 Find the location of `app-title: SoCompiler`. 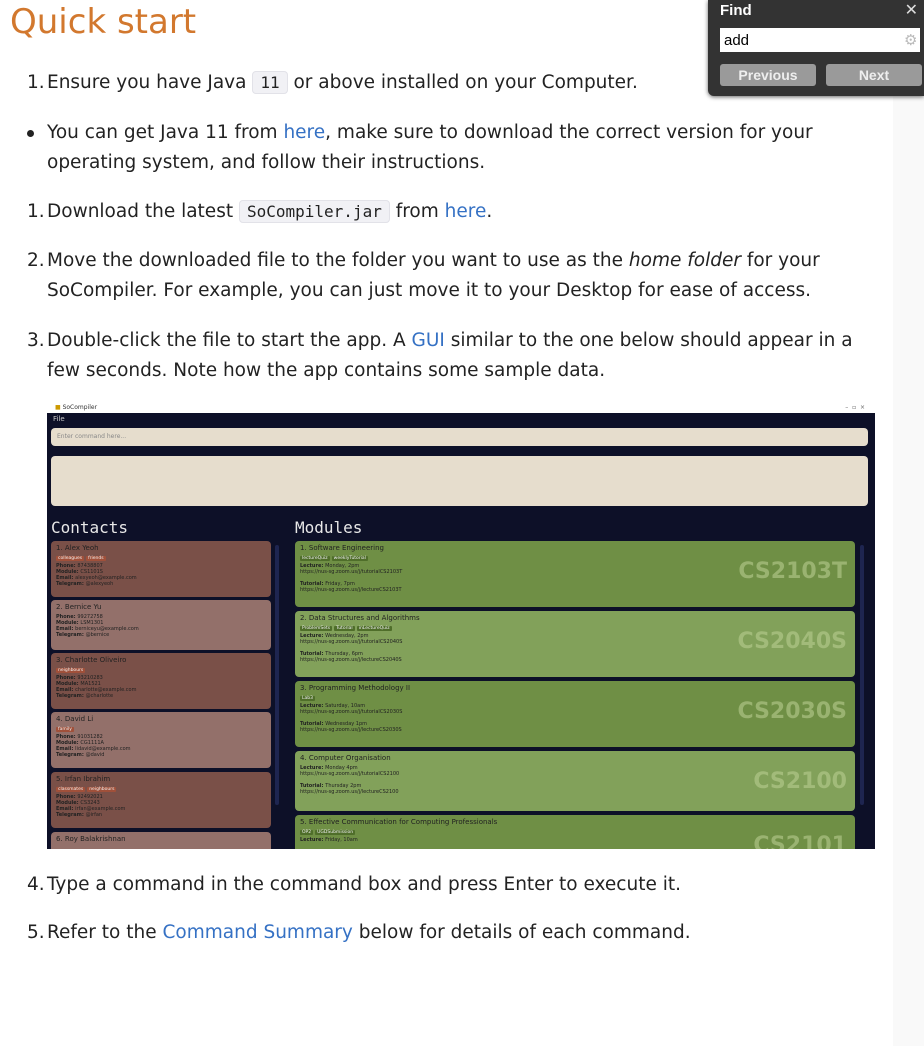

app-title: SoCompiler is located at coordinates (80, 407).